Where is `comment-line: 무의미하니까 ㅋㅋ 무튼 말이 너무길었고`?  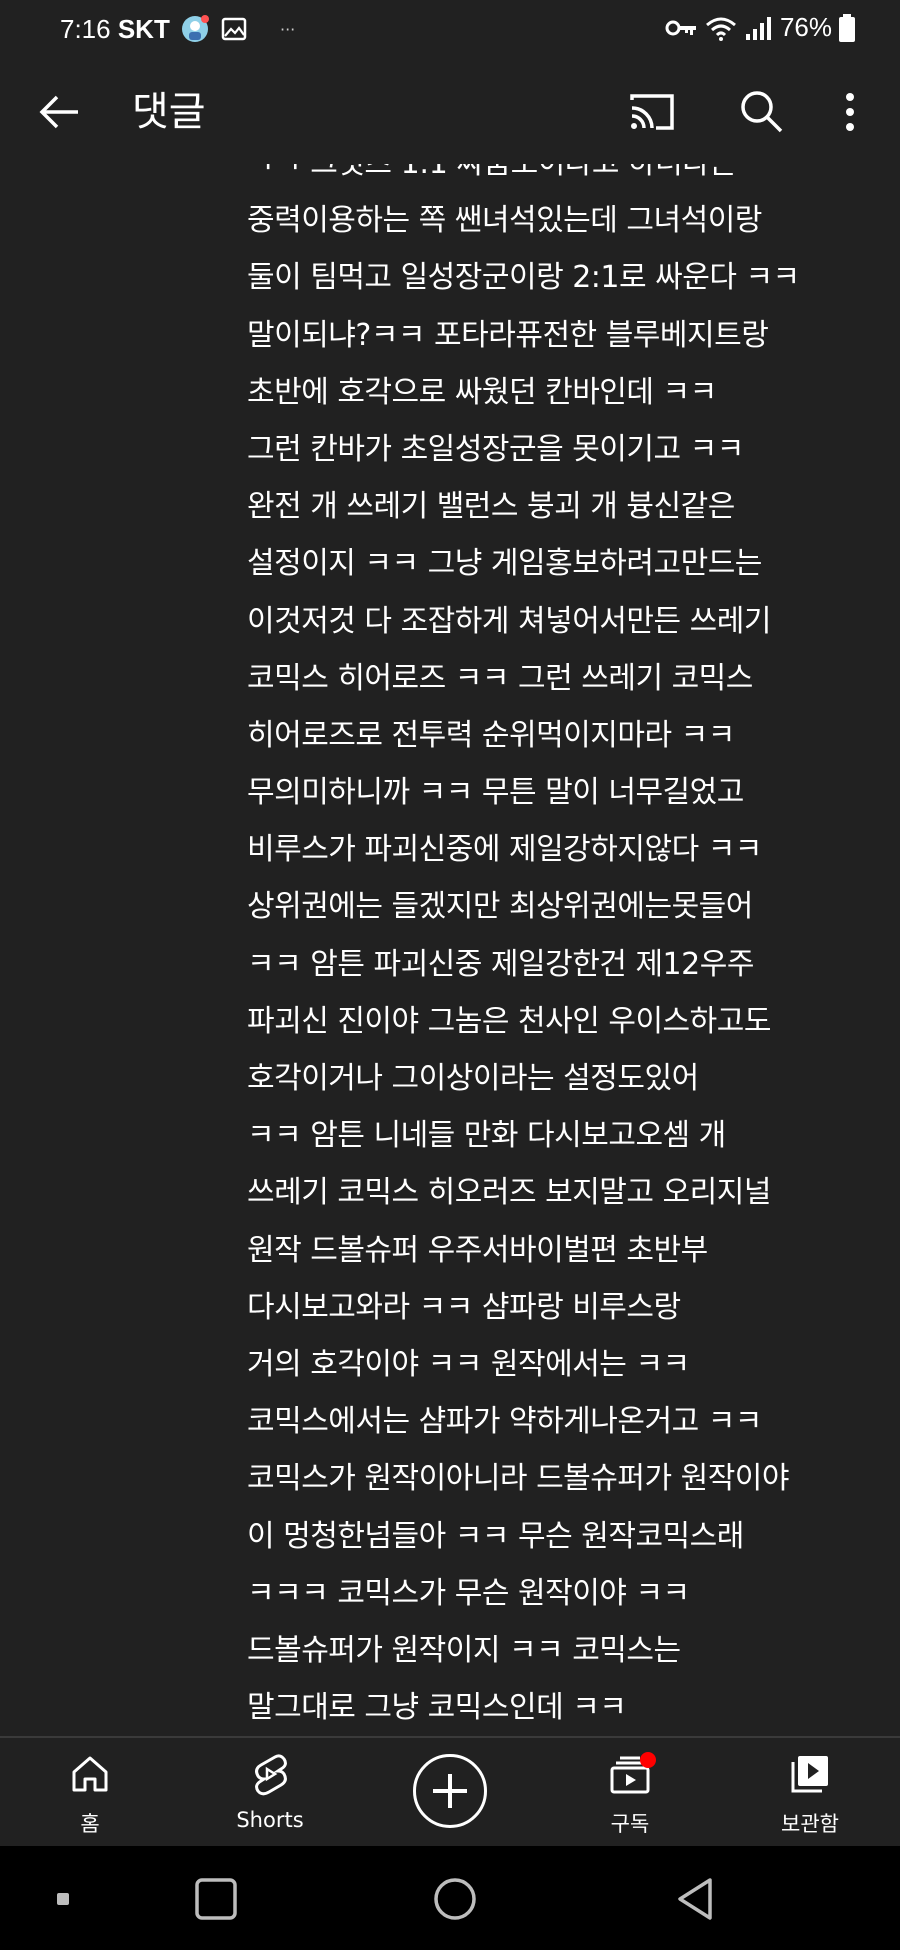 comment-line: 무의미하니까 ㅋㅋ 무튼 말이 너무길었고 is located at coordinates (495, 793).